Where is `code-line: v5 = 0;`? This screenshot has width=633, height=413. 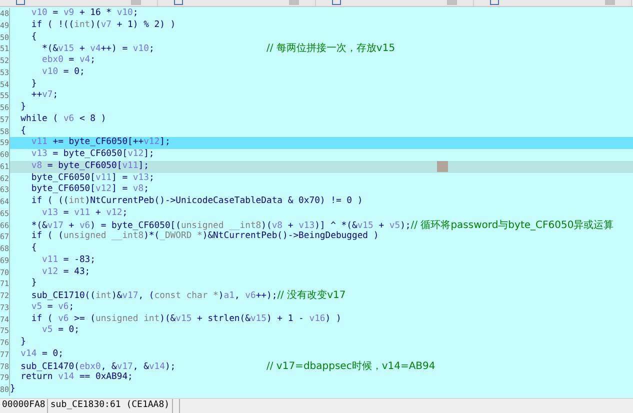 code-line: v5 = 0; is located at coordinates (321, 331).